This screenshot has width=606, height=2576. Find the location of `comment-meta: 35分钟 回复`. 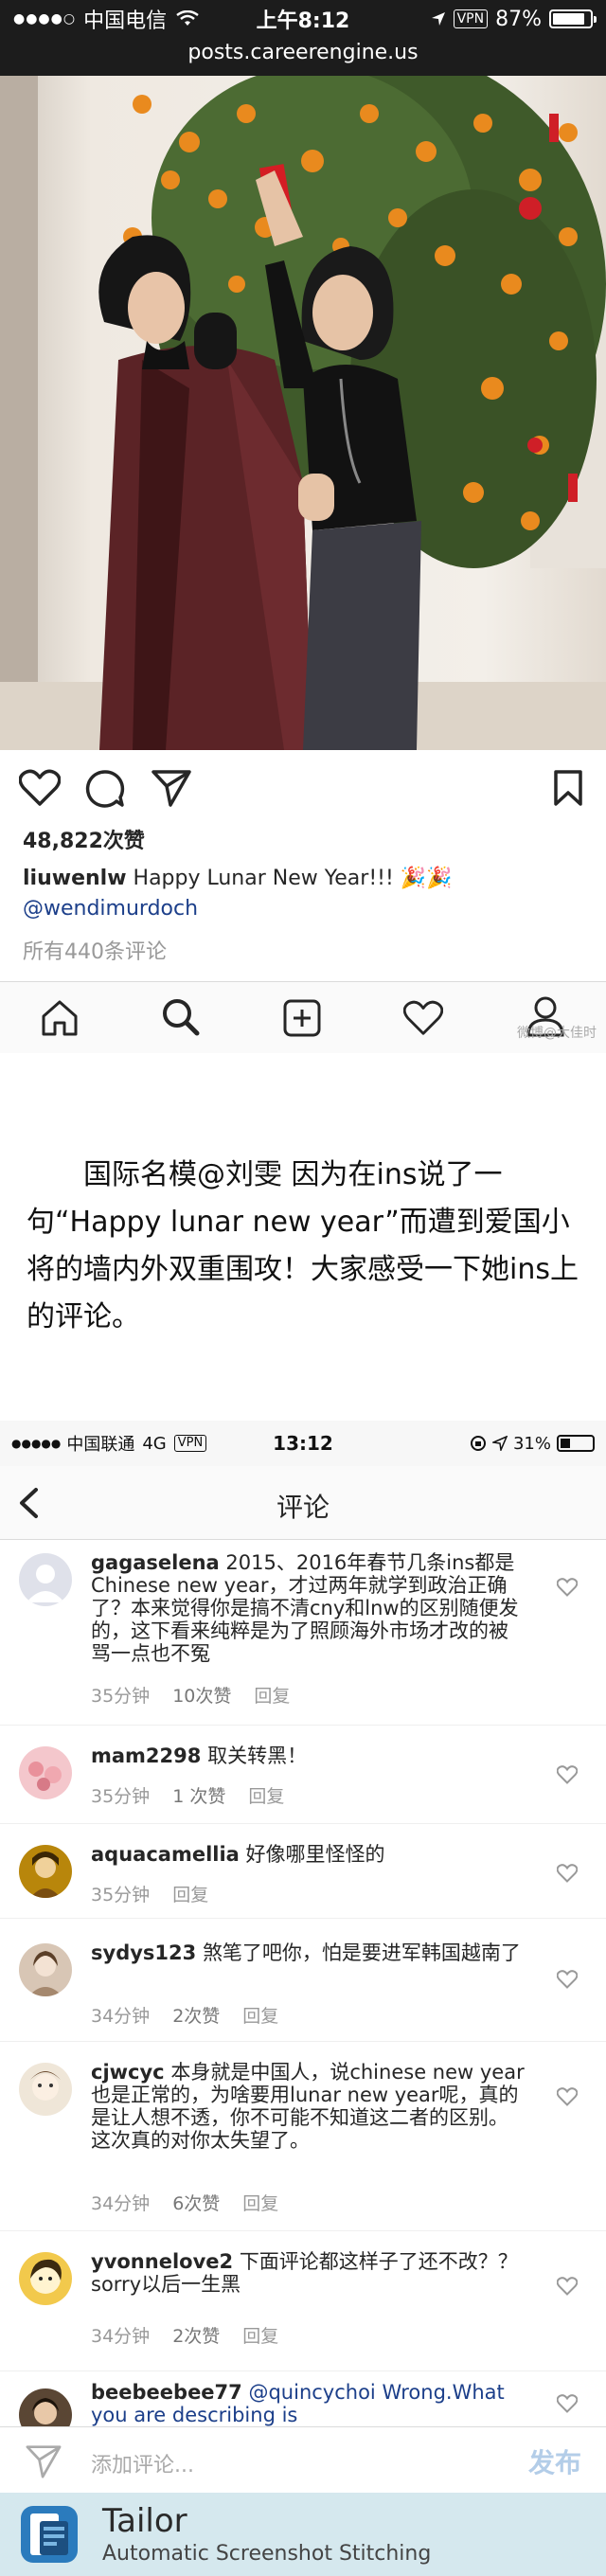

comment-meta: 35分钟 回复 is located at coordinates (149, 1893).